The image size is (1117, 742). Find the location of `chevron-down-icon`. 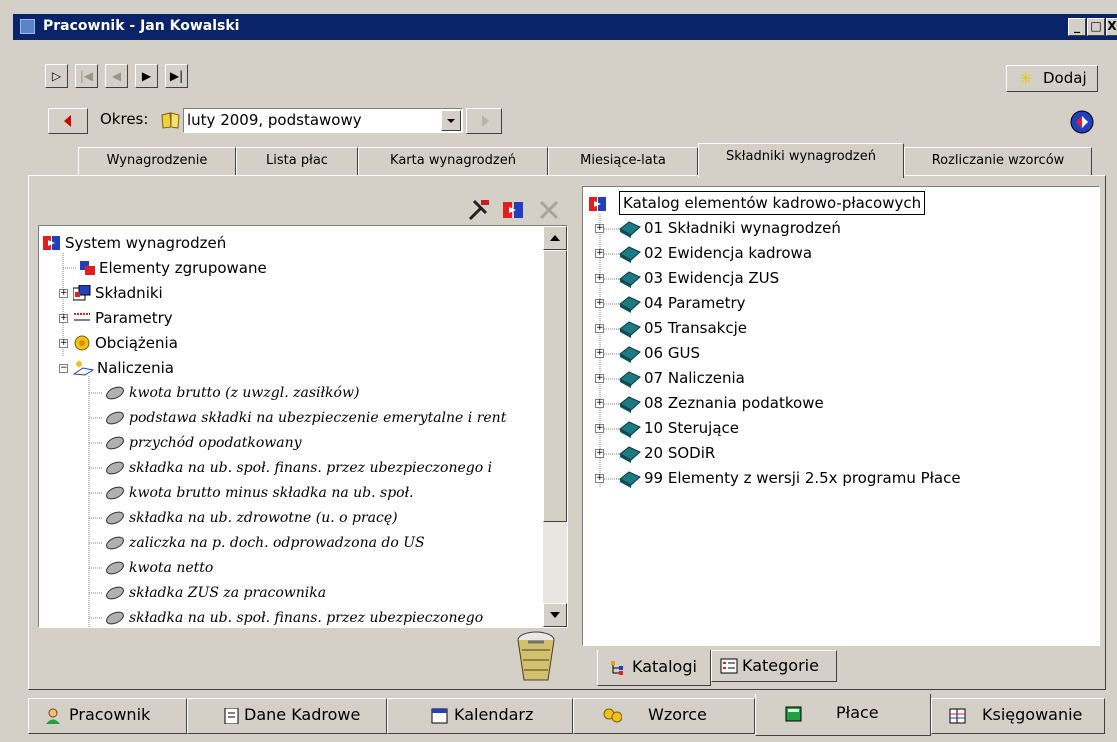

chevron-down-icon is located at coordinates (451, 121).